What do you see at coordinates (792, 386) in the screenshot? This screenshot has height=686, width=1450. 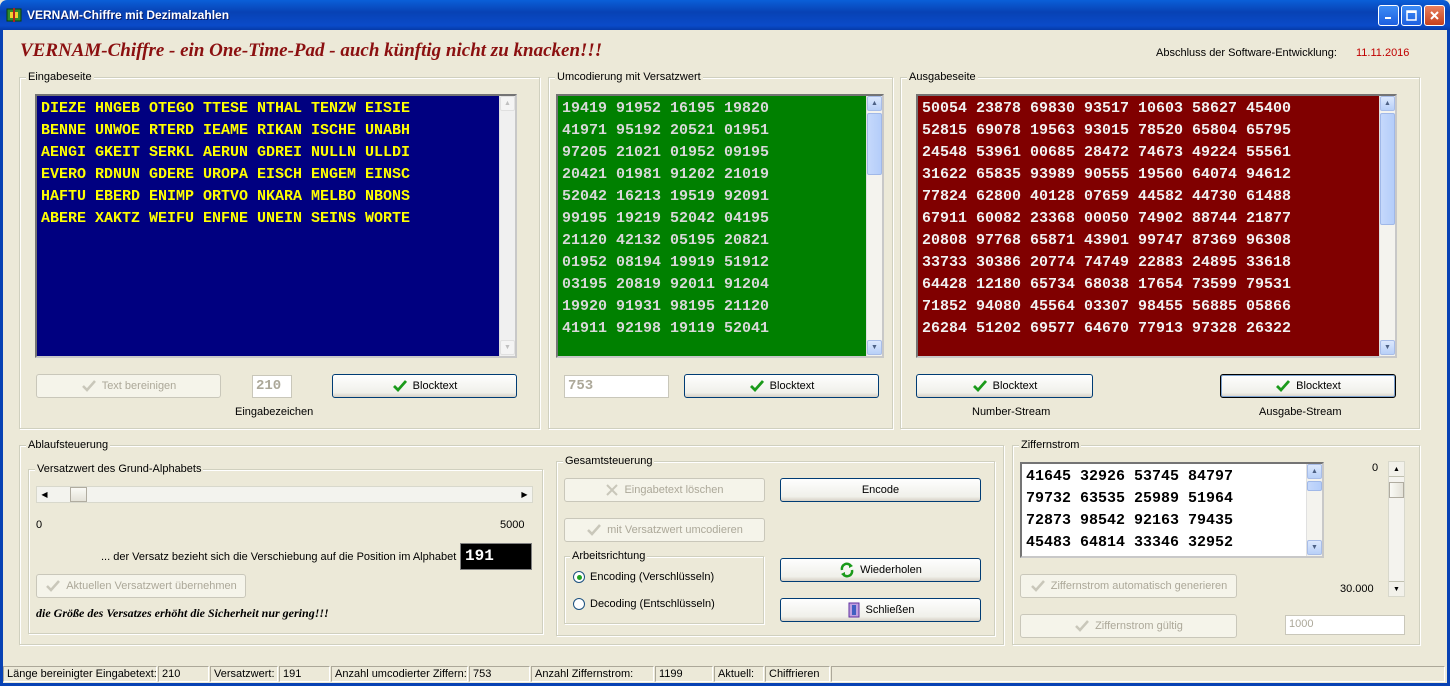 I see `recoding-blocktext-label: Blocktext` at bounding box center [792, 386].